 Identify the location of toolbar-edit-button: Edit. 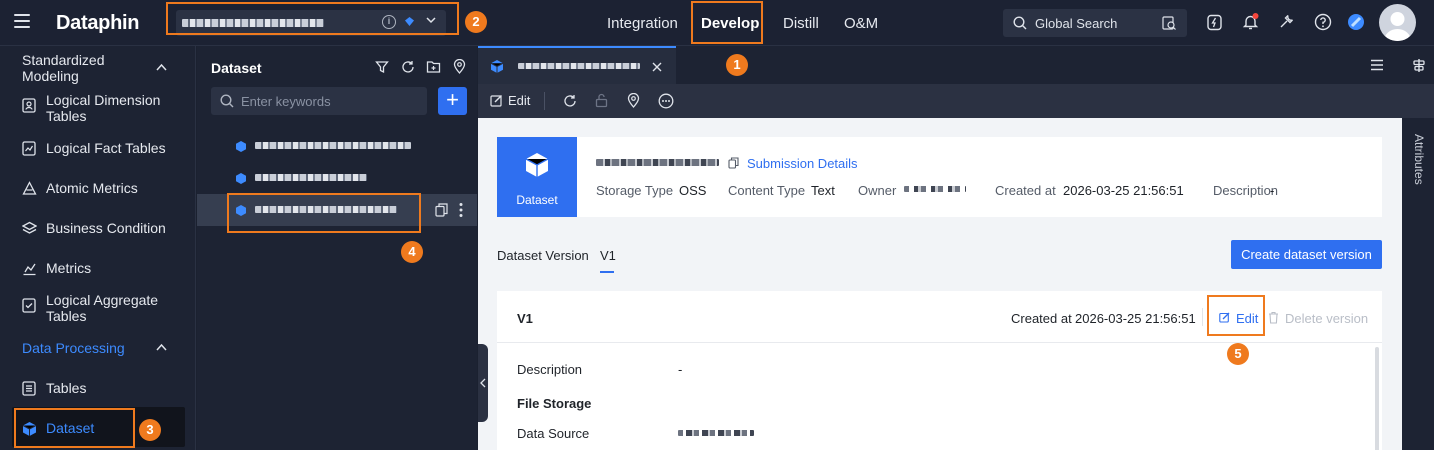
(510, 100).